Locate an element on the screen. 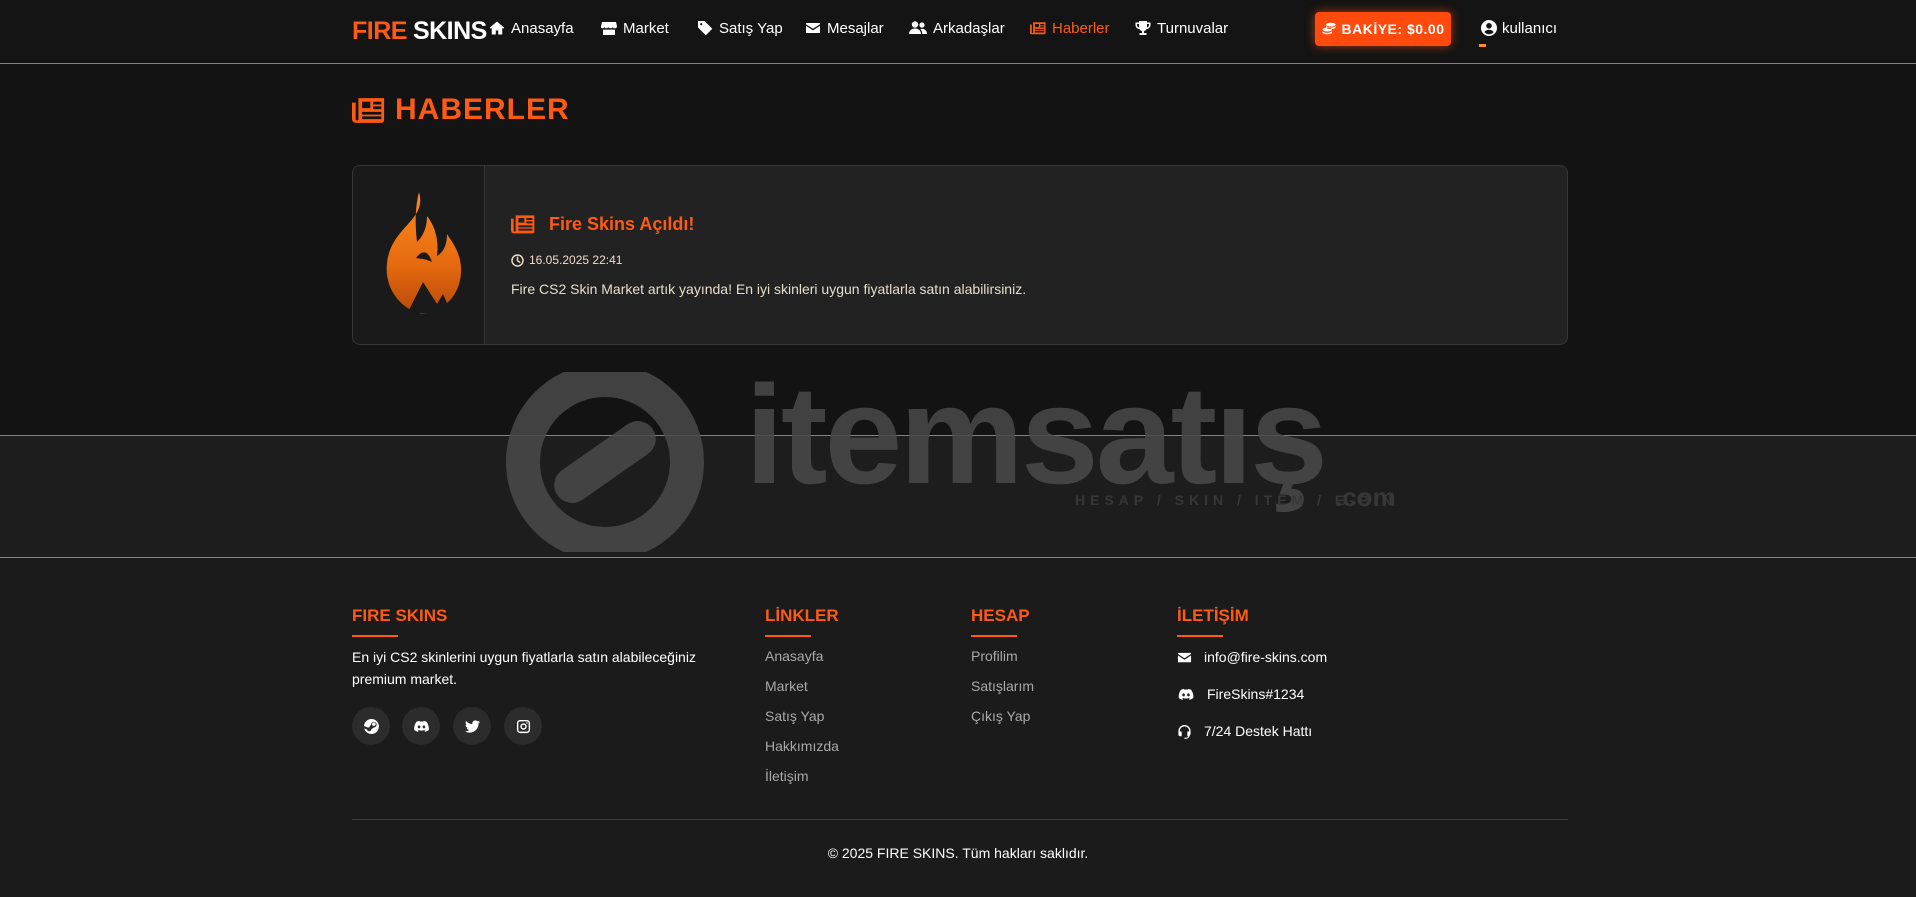  news-date: 16.05.2025 22:41 is located at coordinates (566, 260).